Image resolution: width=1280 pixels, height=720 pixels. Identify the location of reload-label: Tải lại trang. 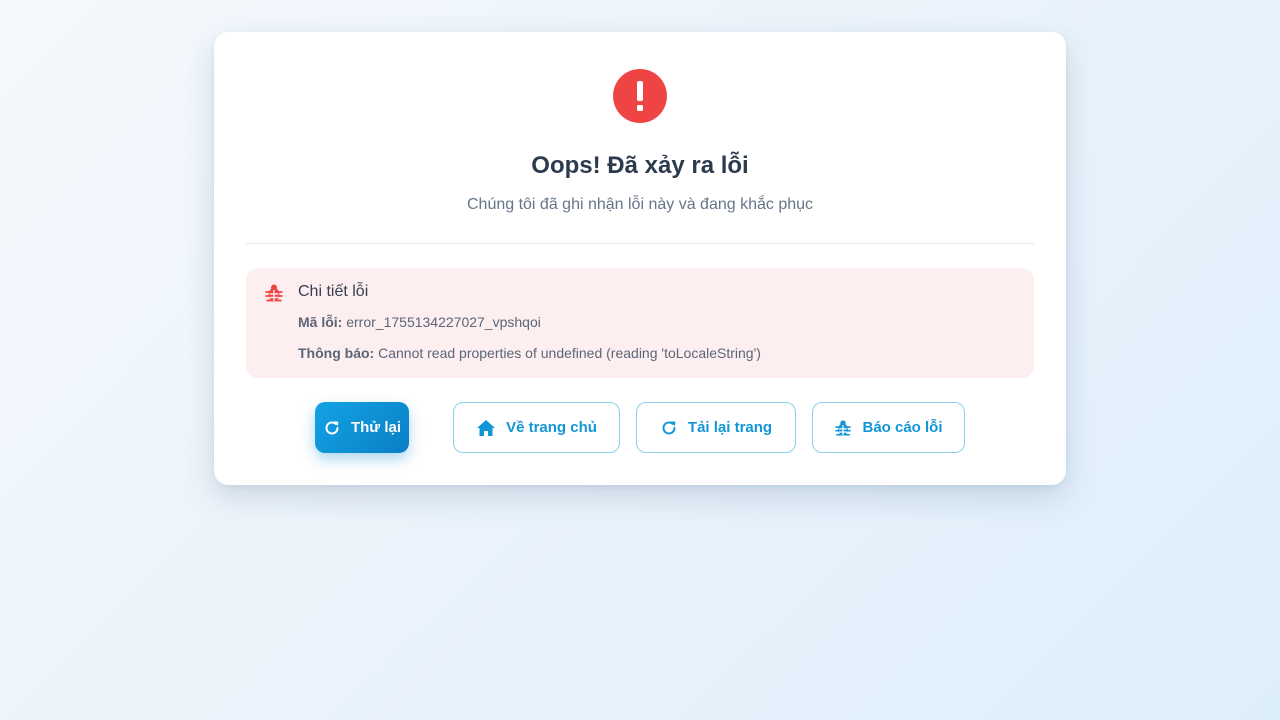
(730, 427).